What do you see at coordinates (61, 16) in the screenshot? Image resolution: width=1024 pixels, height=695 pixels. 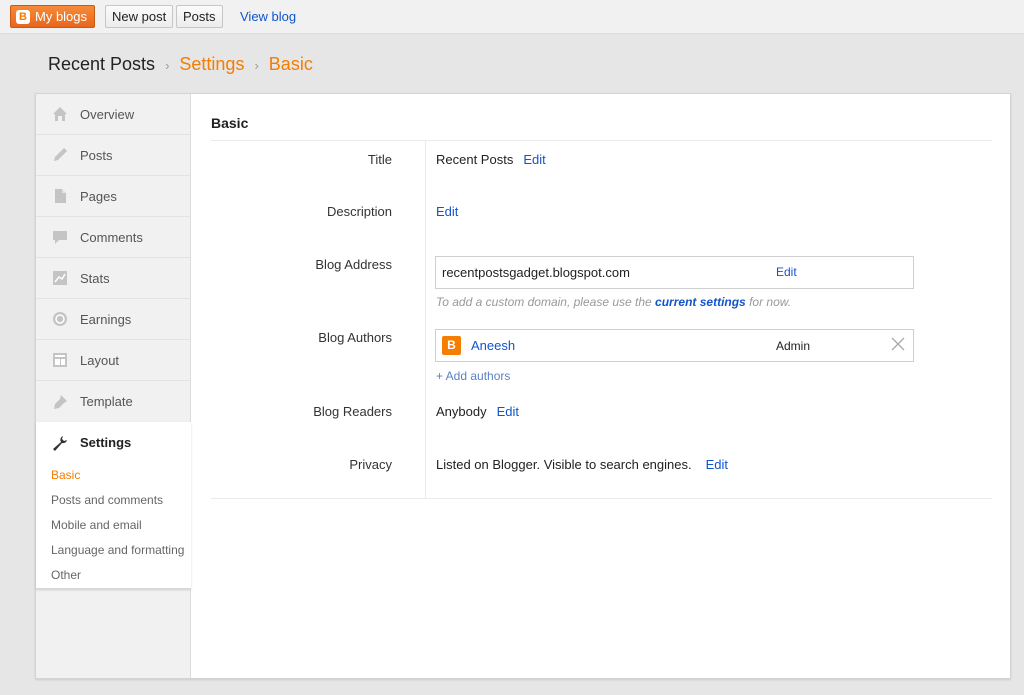 I see `my-blogs-label: My blogs` at bounding box center [61, 16].